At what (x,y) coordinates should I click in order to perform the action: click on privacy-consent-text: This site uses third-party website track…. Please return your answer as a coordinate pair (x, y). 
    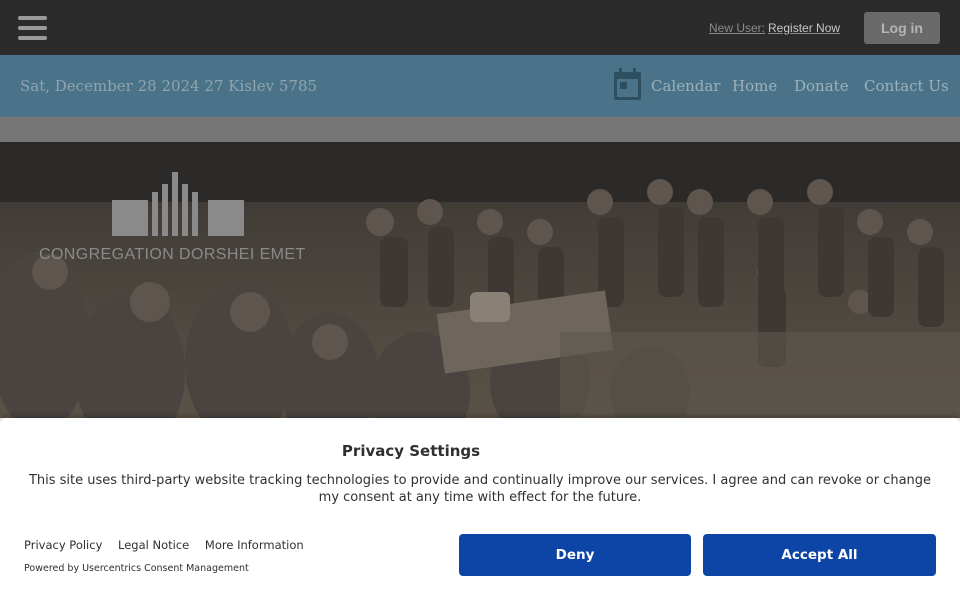
    Looking at the image, I should click on (480, 489).